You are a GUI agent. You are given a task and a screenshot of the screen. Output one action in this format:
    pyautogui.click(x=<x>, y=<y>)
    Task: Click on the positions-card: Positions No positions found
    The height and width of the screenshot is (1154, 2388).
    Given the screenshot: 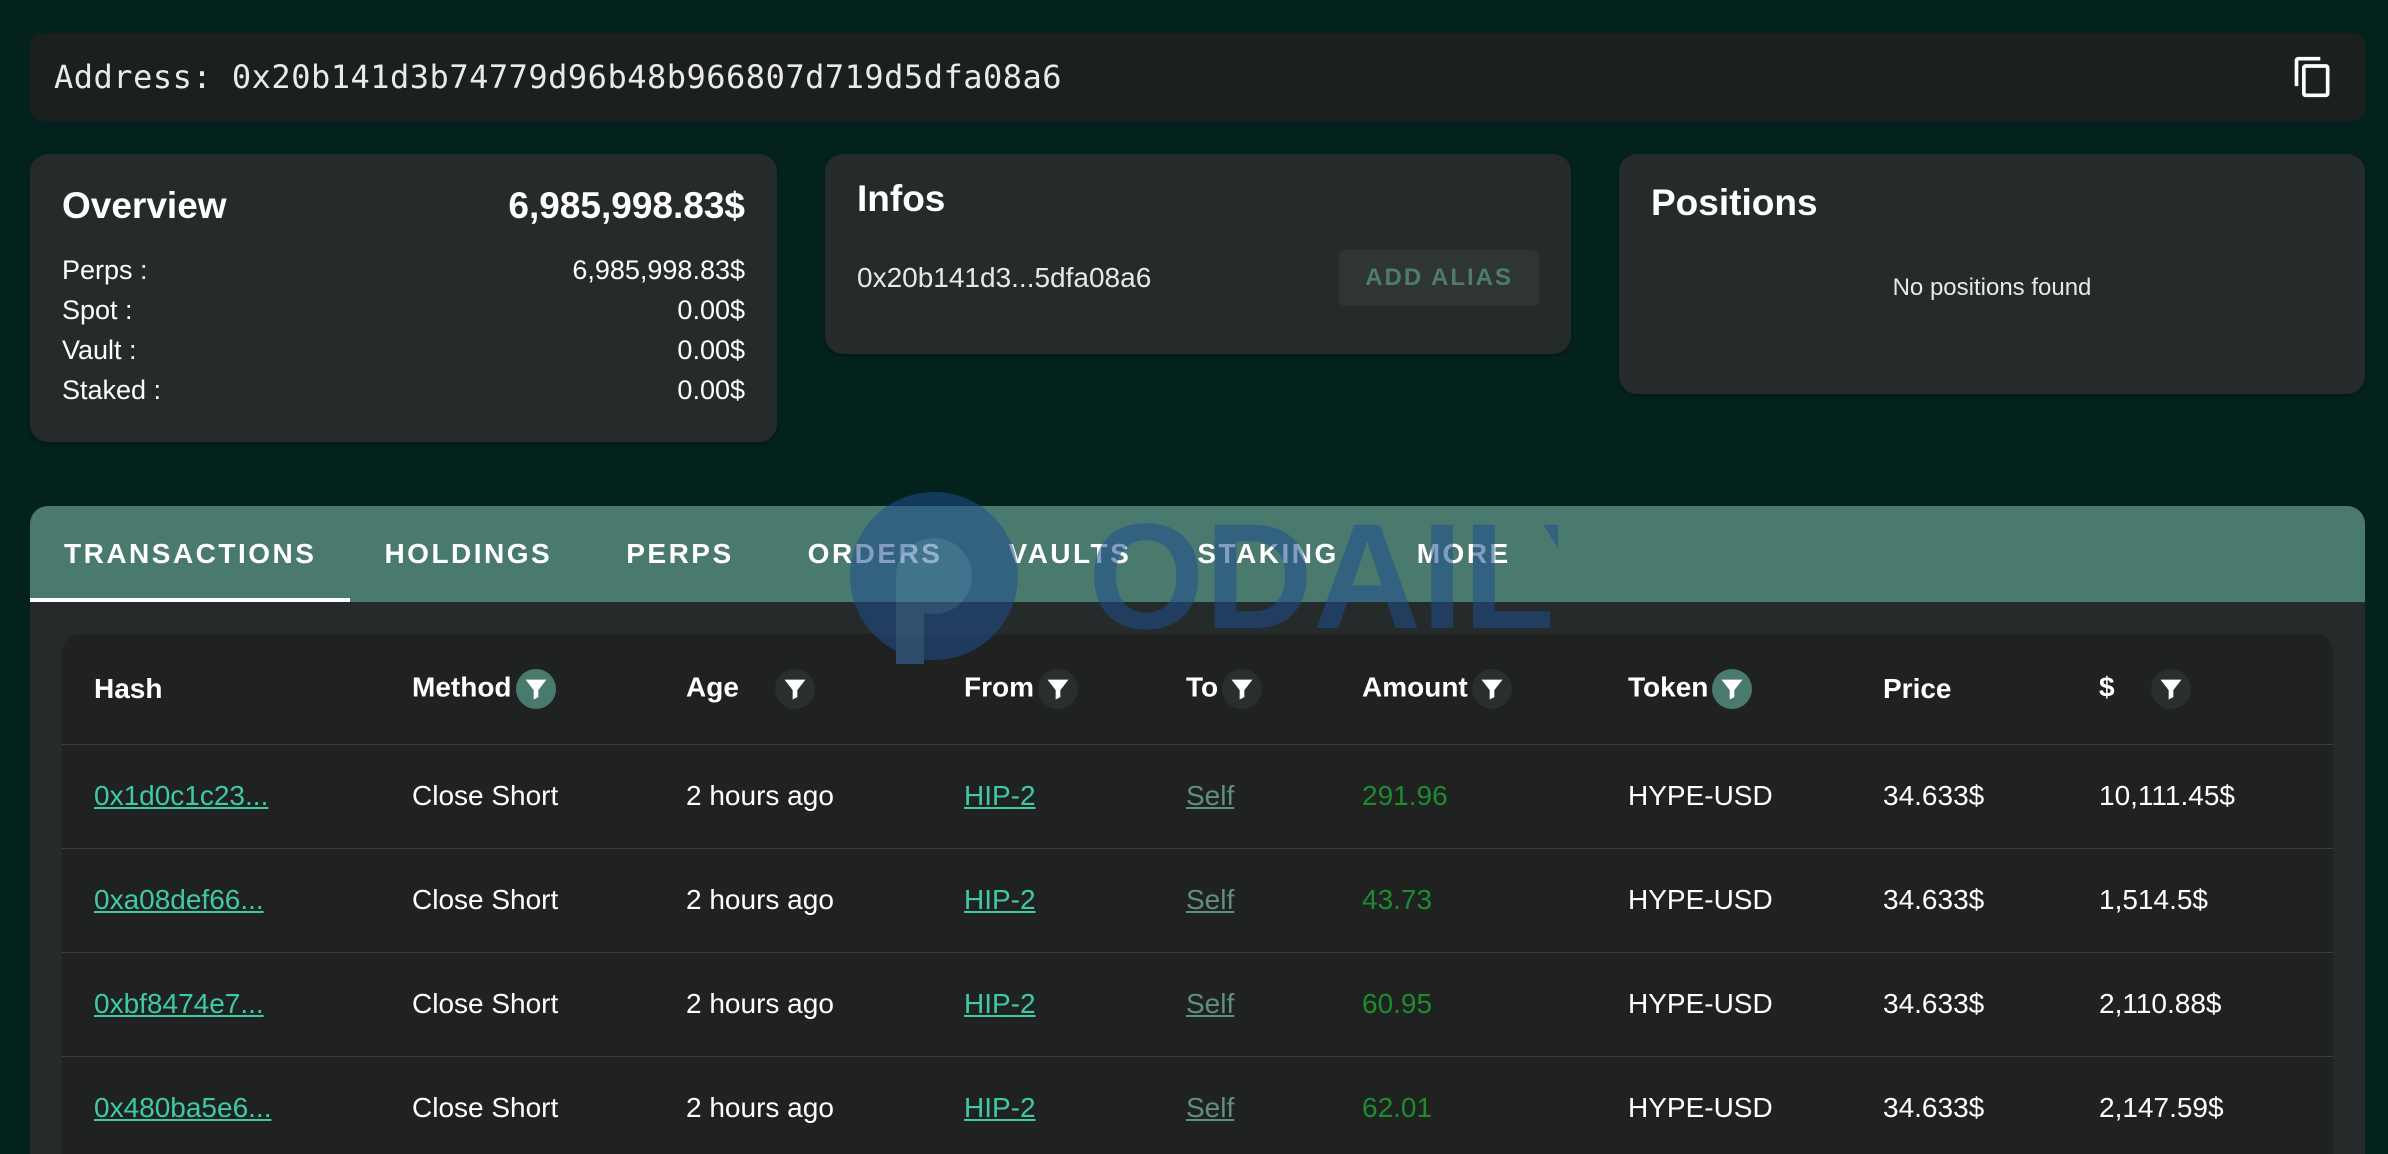 What is the action you would take?
    pyautogui.click(x=1992, y=274)
    